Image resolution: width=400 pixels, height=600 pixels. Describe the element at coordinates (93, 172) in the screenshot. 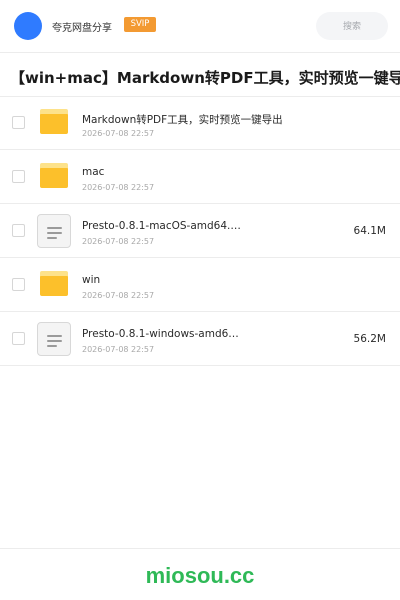

I see `item-name: mac` at that location.